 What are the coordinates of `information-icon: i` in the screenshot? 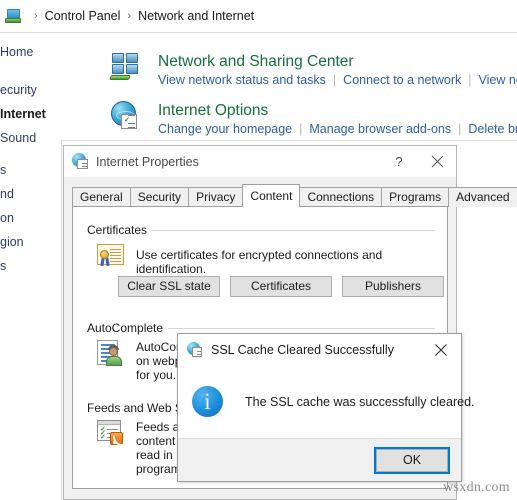 It's located at (207, 401).